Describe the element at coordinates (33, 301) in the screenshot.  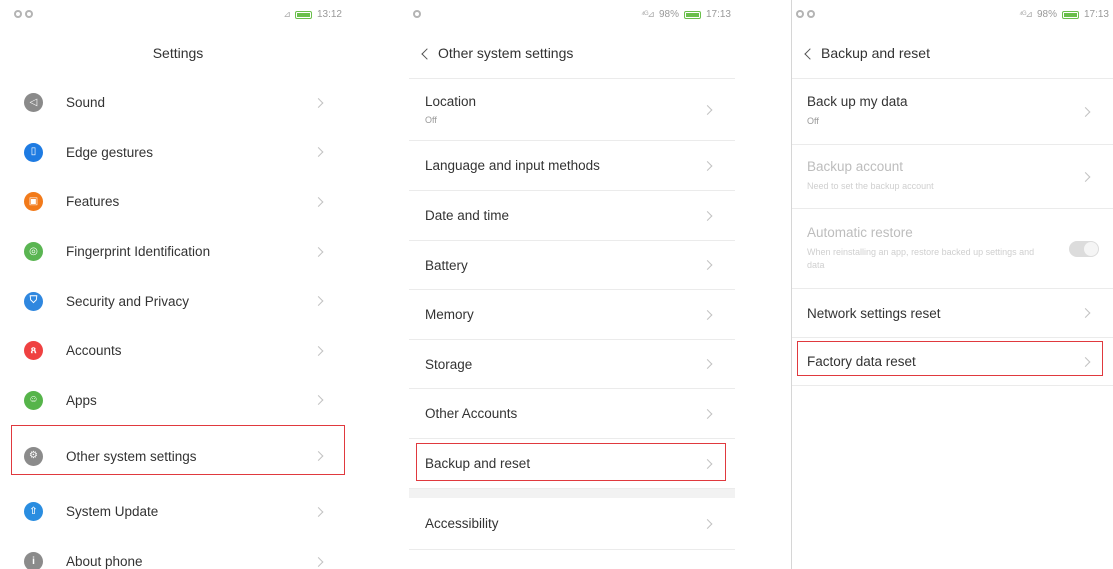
I see `shield-icon: ⛉` at that location.